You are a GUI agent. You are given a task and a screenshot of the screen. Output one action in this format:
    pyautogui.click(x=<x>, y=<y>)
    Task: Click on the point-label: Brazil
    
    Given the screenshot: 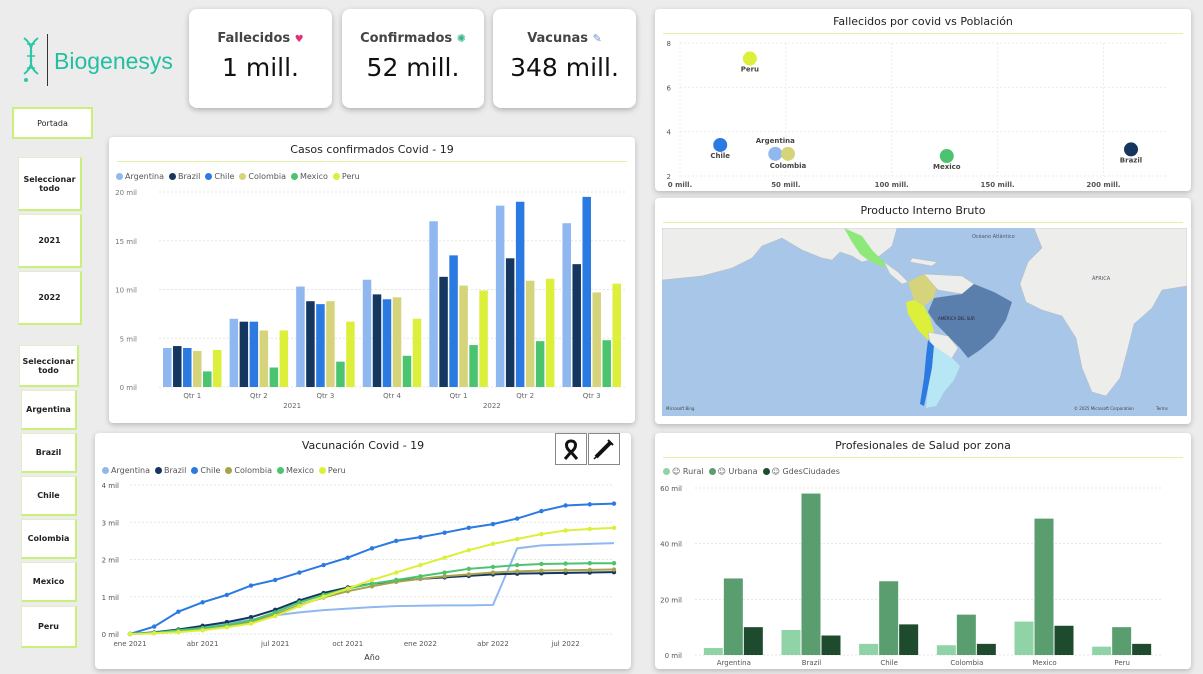 What is the action you would take?
    pyautogui.click(x=1131, y=160)
    